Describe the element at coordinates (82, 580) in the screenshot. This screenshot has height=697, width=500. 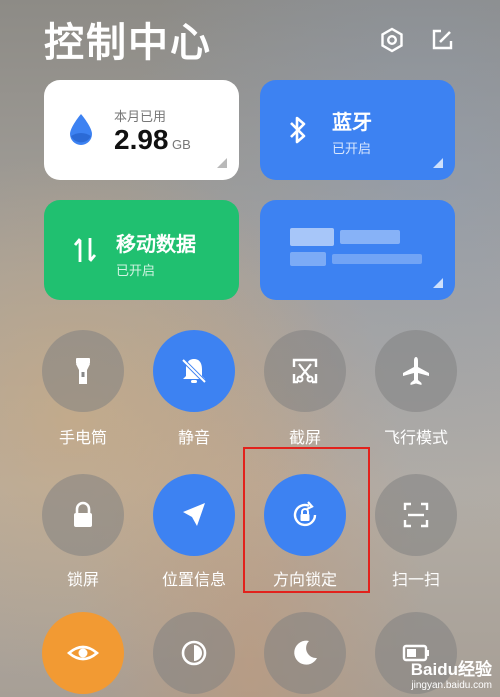
I see `lock-screen-label: 锁屏` at that location.